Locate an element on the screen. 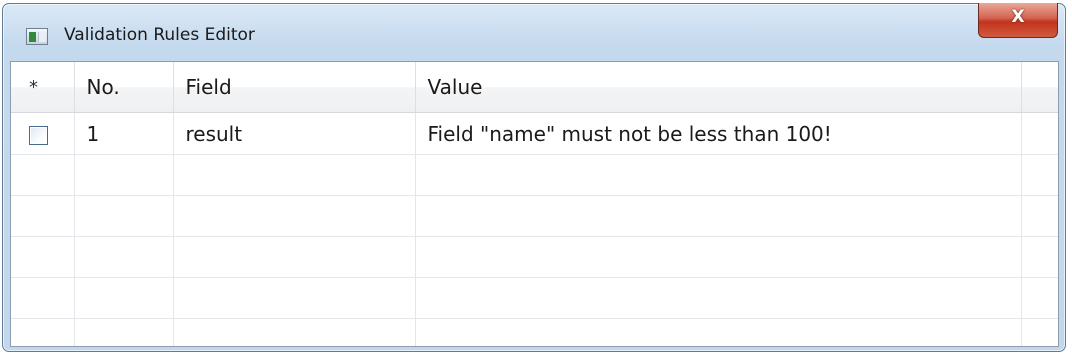 This screenshot has width=1072, height=358. column-header-value: Value is located at coordinates (718, 87).